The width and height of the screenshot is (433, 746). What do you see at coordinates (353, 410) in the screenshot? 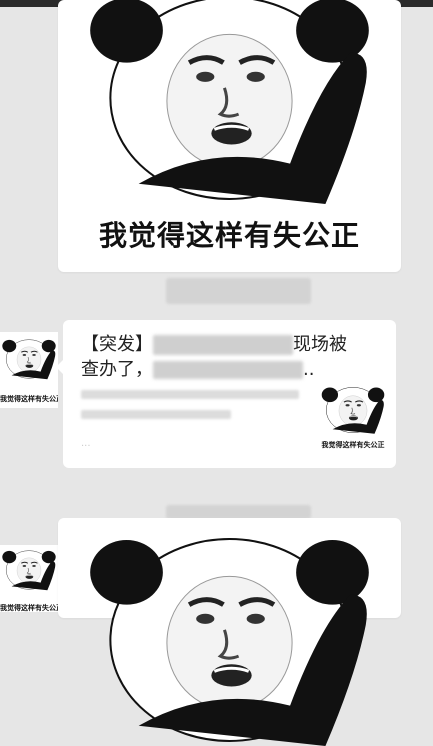
I see `thumbnail-panda-image` at bounding box center [353, 410].